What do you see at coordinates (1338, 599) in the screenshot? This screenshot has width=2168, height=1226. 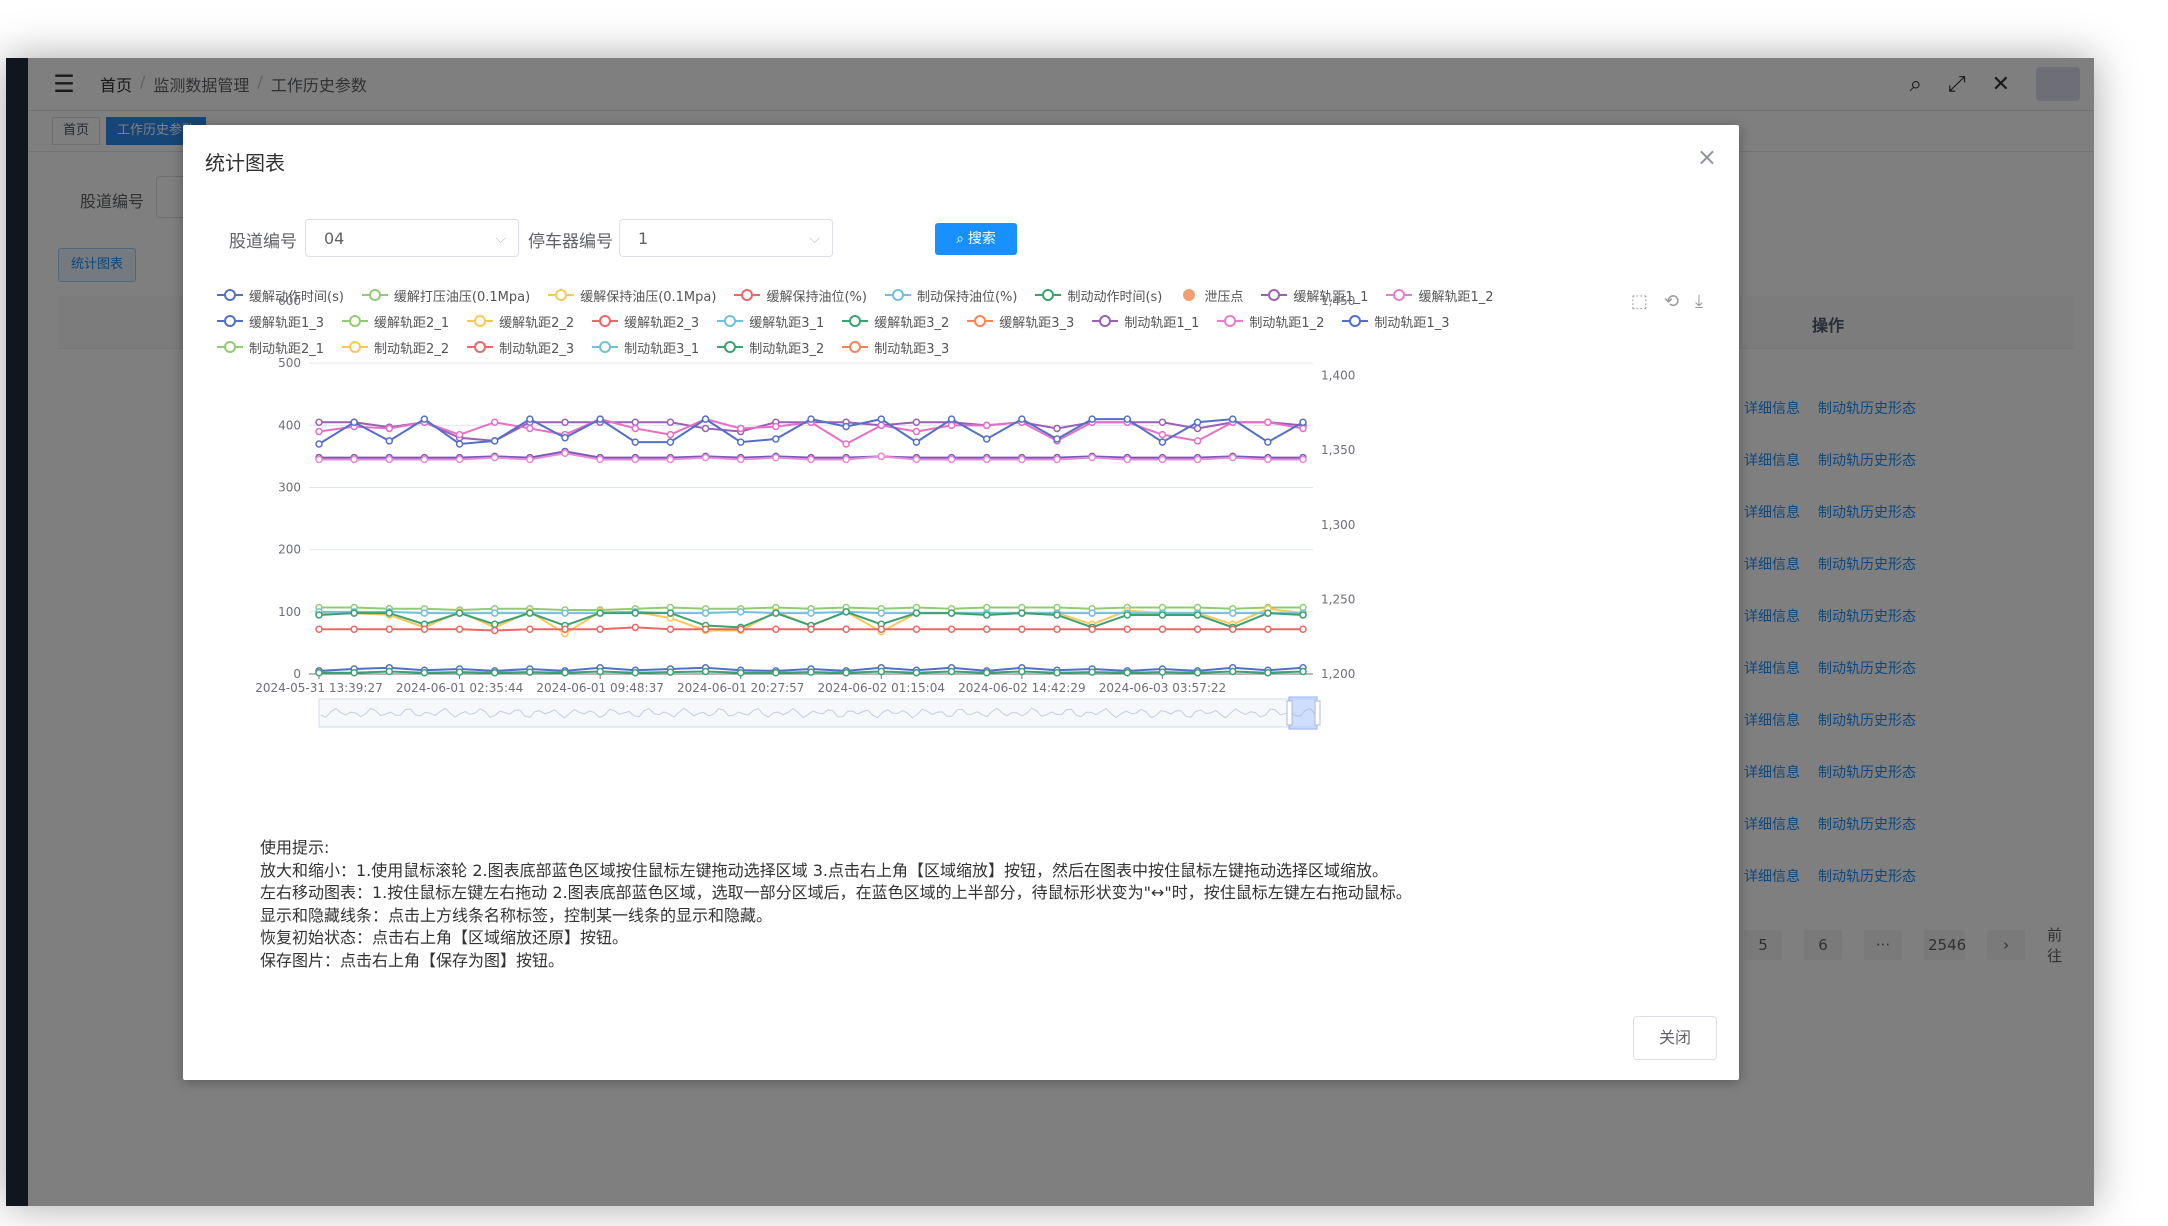 I see `y2-tick-label: 1,250` at bounding box center [1338, 599].